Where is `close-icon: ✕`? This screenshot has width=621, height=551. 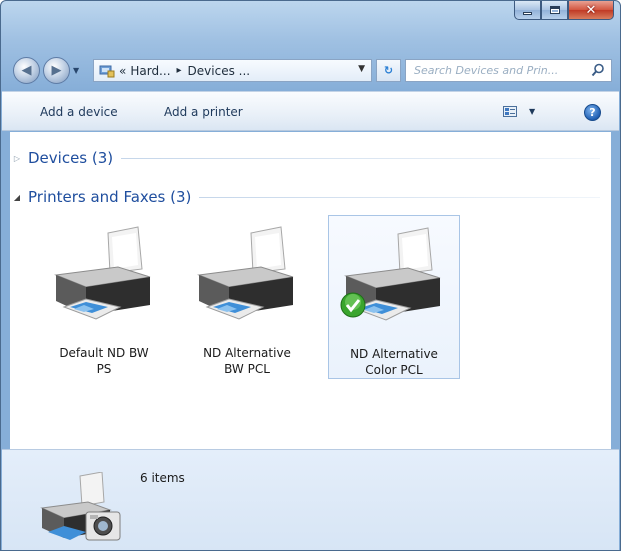
close-icon: ✕ is located at coordinates (591, 10).